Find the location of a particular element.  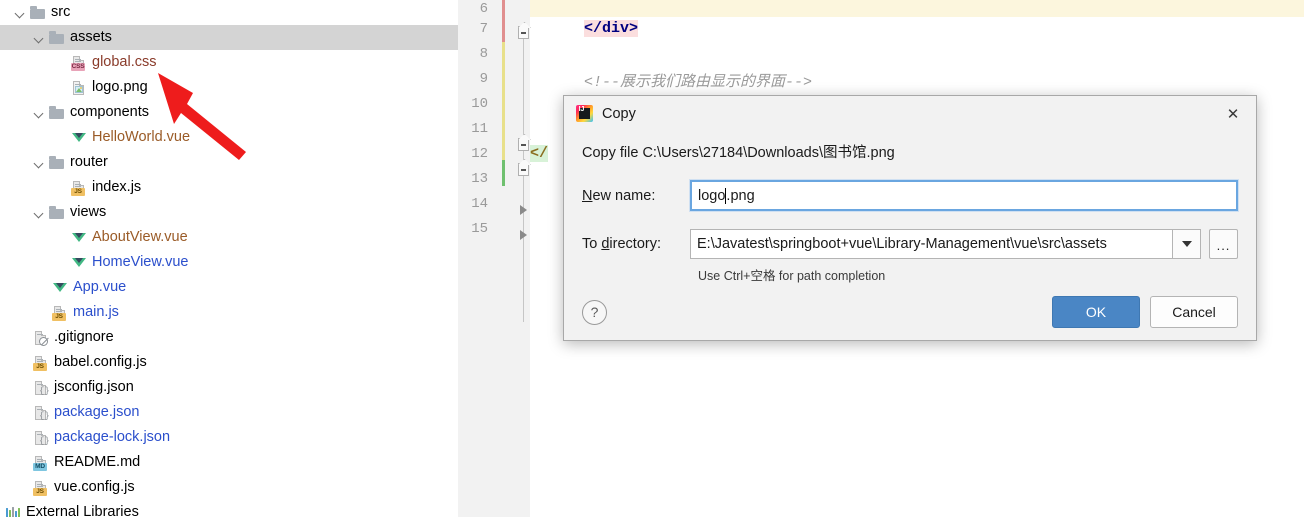

intellij-idea-icon: IJ is located at coordinates (584, 113).